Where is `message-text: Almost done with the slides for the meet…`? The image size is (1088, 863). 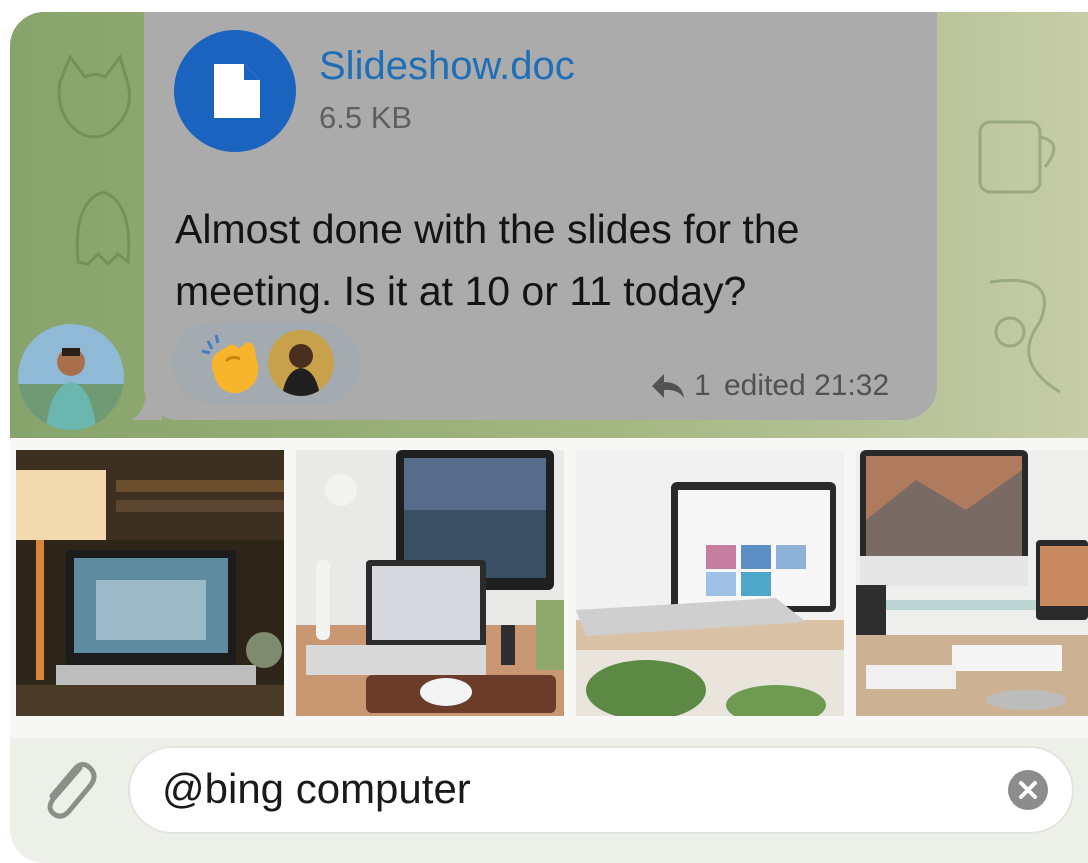 message-text: Almost done with the slides for the meet… is located at coordinates (487, 260).